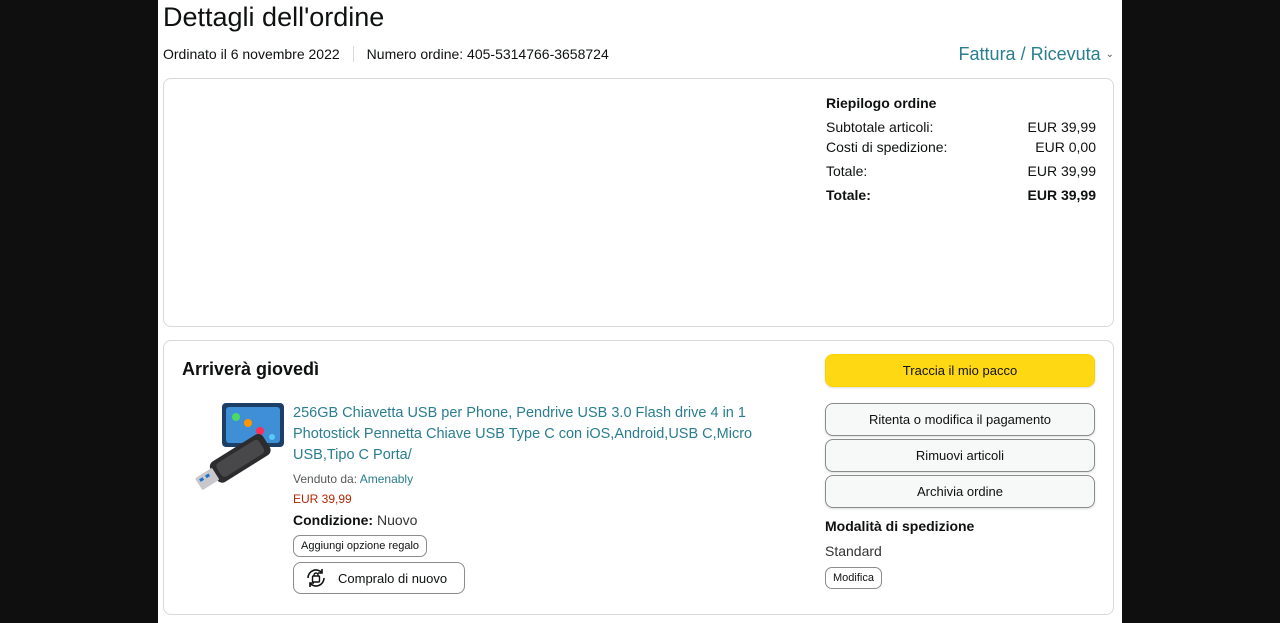  Describe the element at coordinates (960, 455) in the screenshot. I see `remove-items-button: Rimuovi articoli` at that location.